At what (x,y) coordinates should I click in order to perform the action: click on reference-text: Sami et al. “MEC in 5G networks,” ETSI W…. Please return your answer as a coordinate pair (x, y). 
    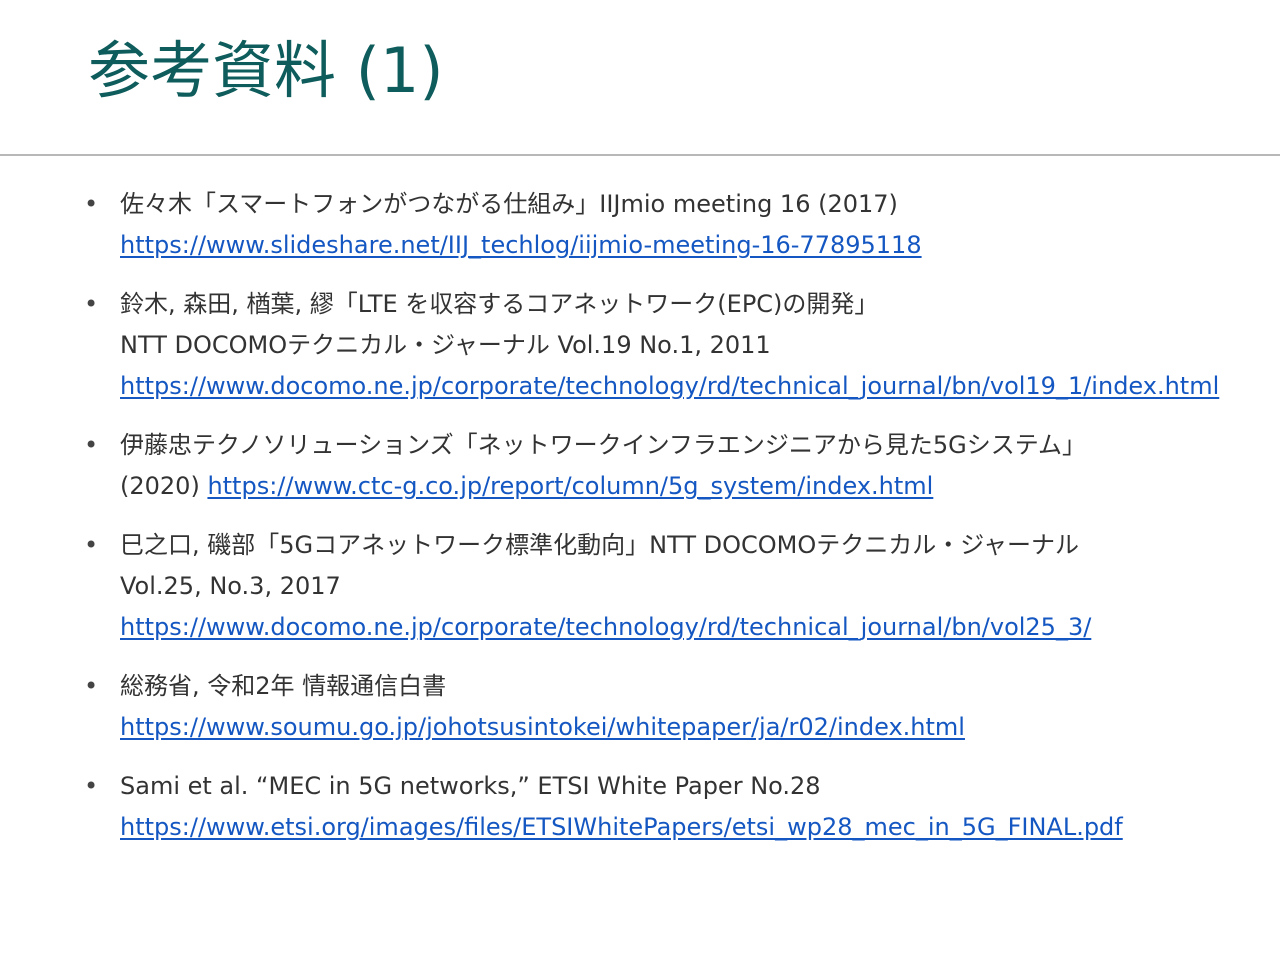
    Looking at the image, I should click on (470, 786).